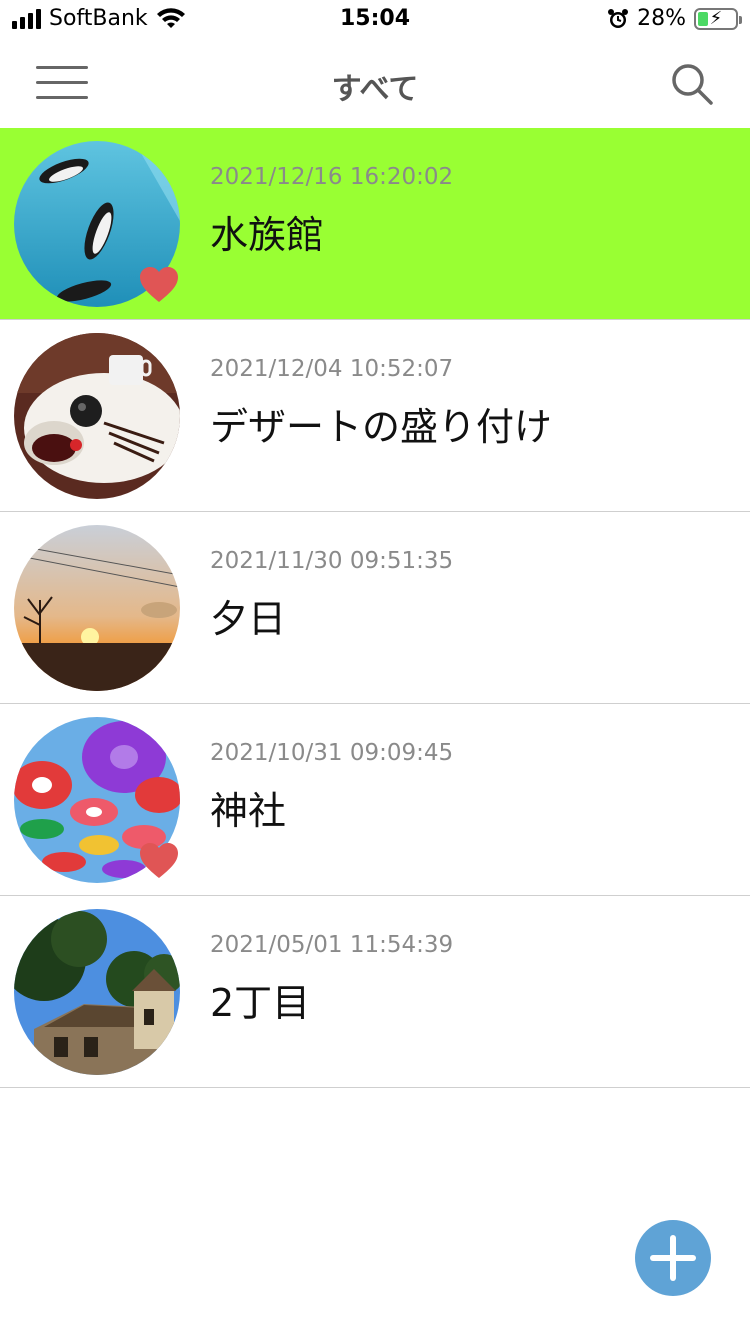 The height and width of the screenshot is (1334, 750). Describe the element at coordinates (375, 20) in the screenshot. I see `status-bar: SoftBank 15:04 28% ⚡` at that location.